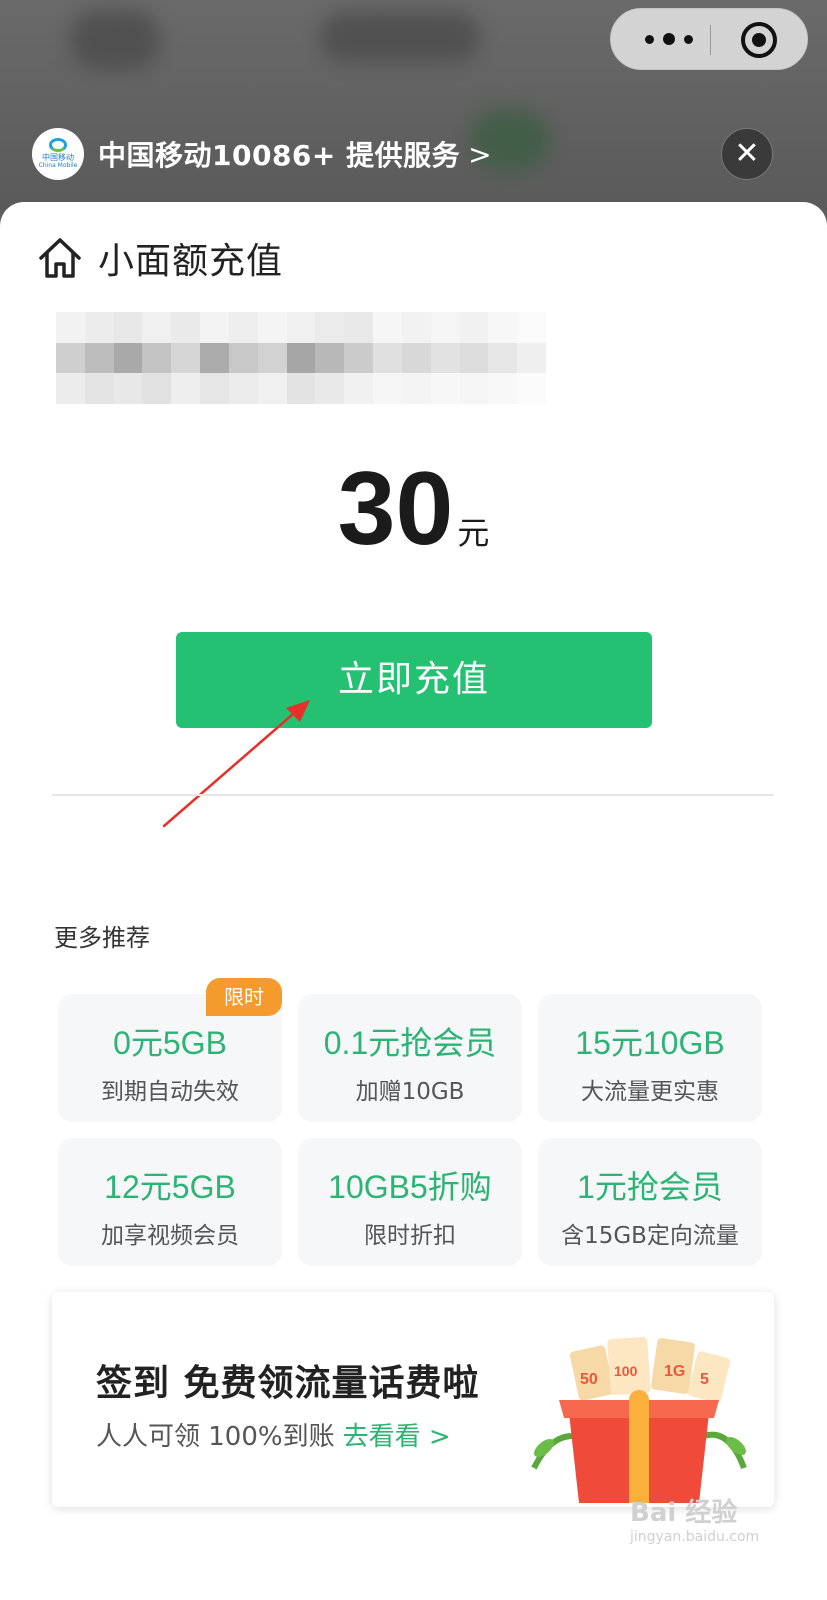 The height and width of the screenshot is (1600, 827). I want to click on close-button: ✕, so click(747, 154).